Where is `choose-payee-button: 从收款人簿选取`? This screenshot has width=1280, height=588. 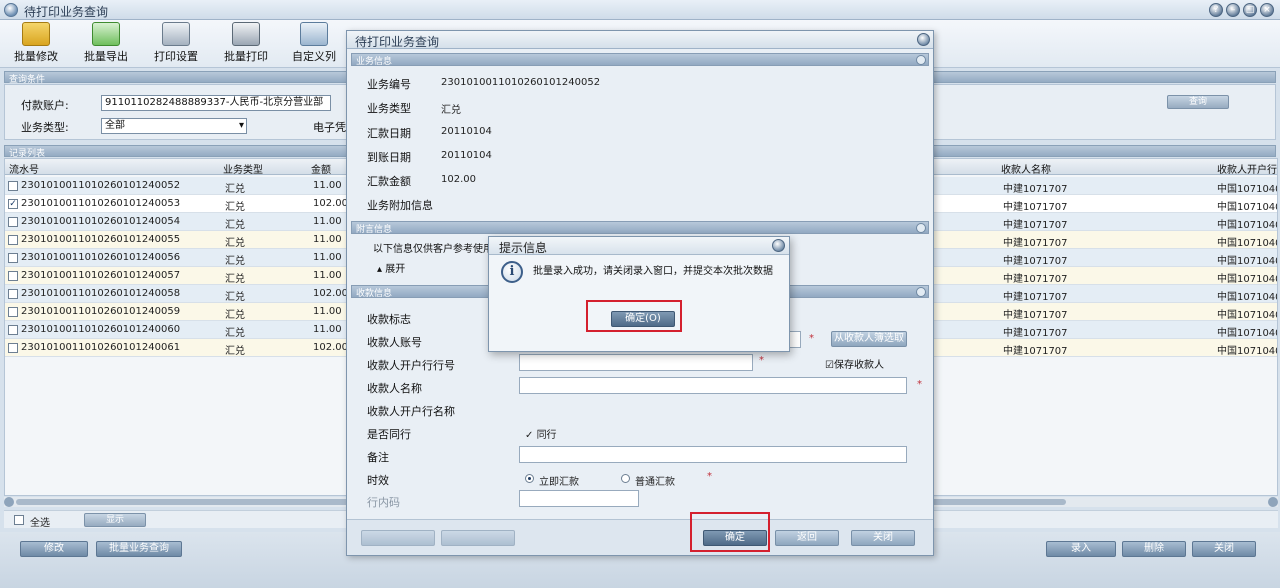
choose-payee-button: 从收款人簿选取 is located at coordinates (869, 339).